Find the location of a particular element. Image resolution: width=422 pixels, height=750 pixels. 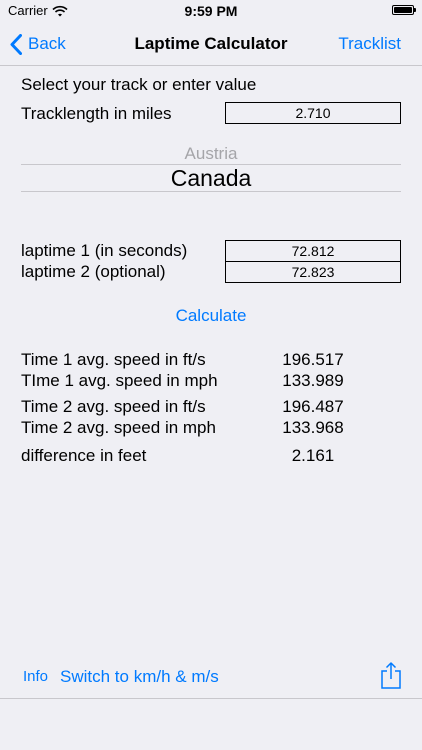

battery-icon is located at coordinates (404, 10).